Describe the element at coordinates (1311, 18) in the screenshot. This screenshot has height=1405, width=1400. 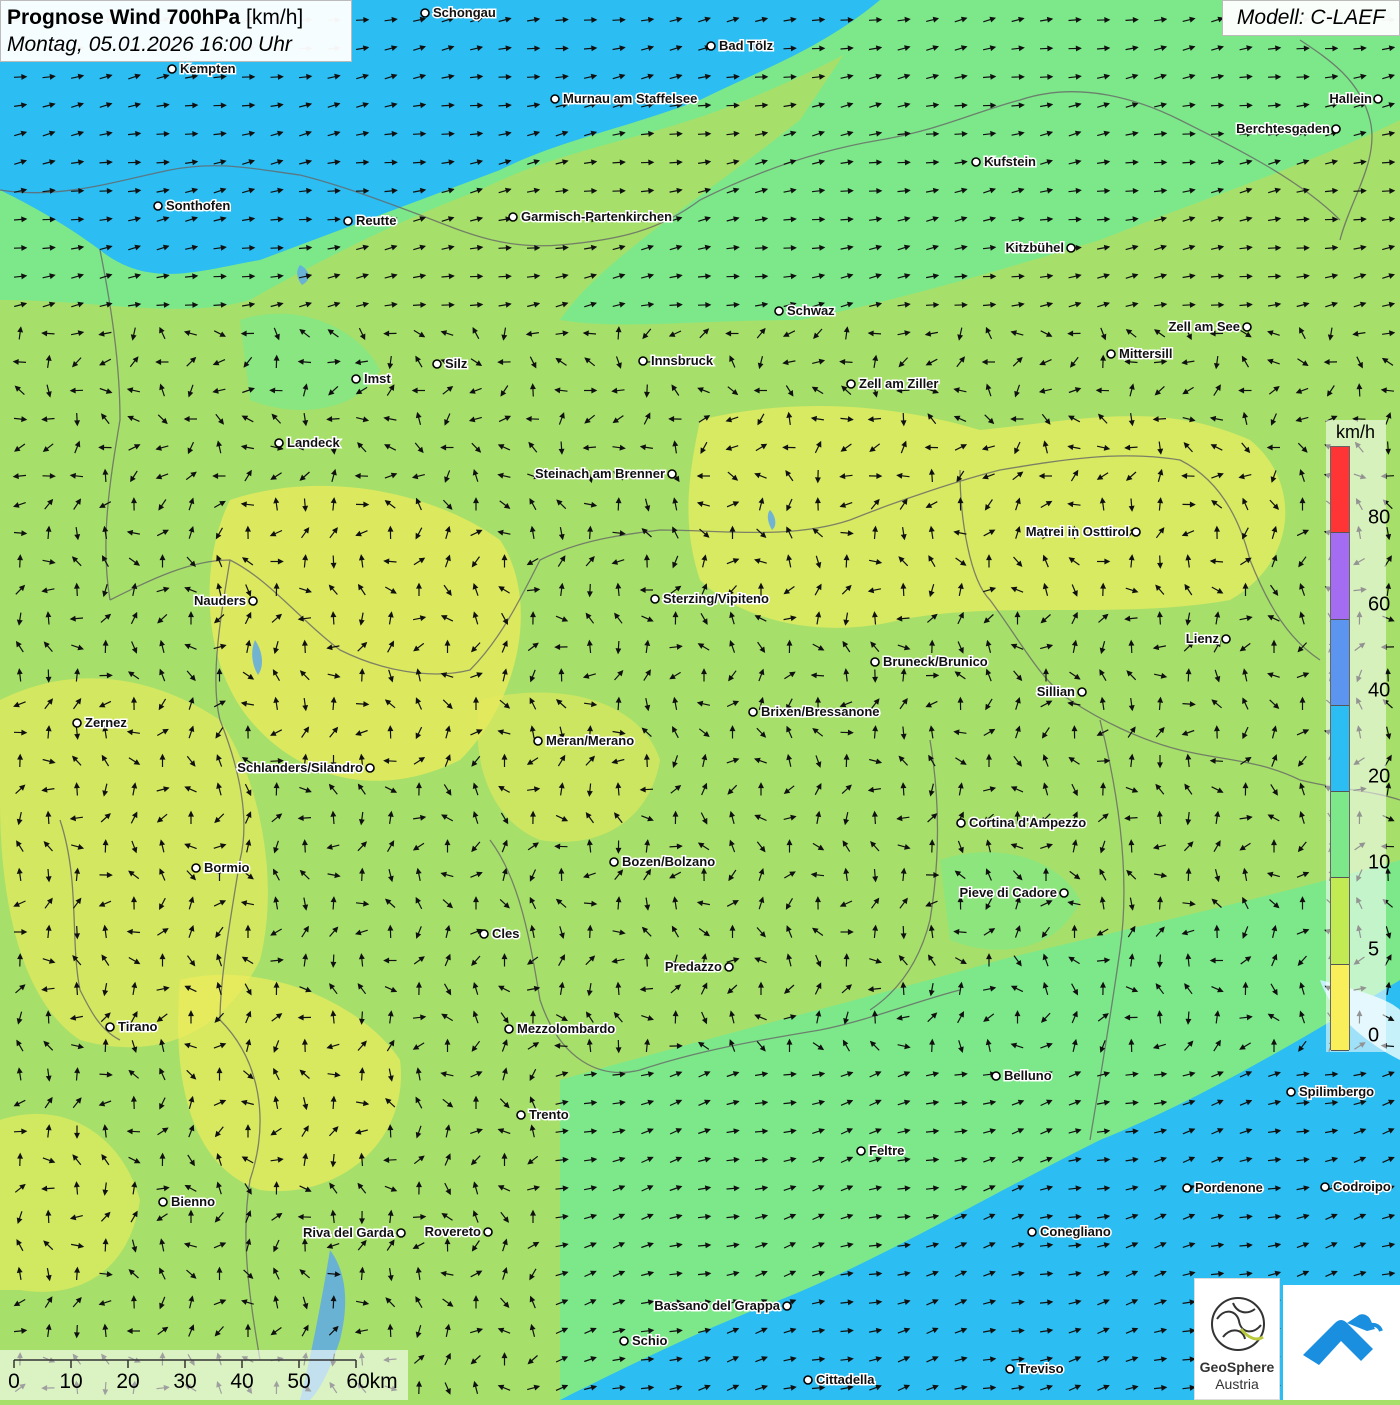
I see `model-label: Modell: C-LAEF` at that location.